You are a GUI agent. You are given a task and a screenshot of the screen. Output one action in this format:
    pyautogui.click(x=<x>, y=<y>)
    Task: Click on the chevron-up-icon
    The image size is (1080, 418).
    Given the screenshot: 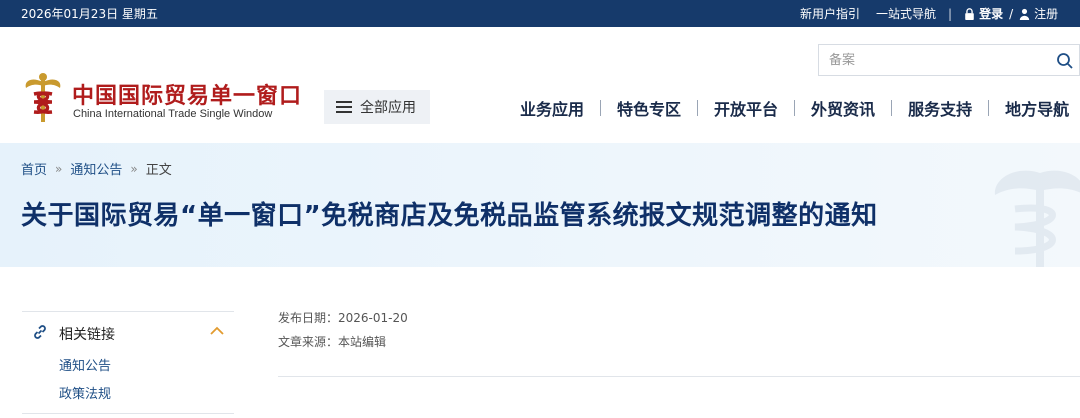 What is the action you would take?
    pyautogui.click(x=217, y=331)
    